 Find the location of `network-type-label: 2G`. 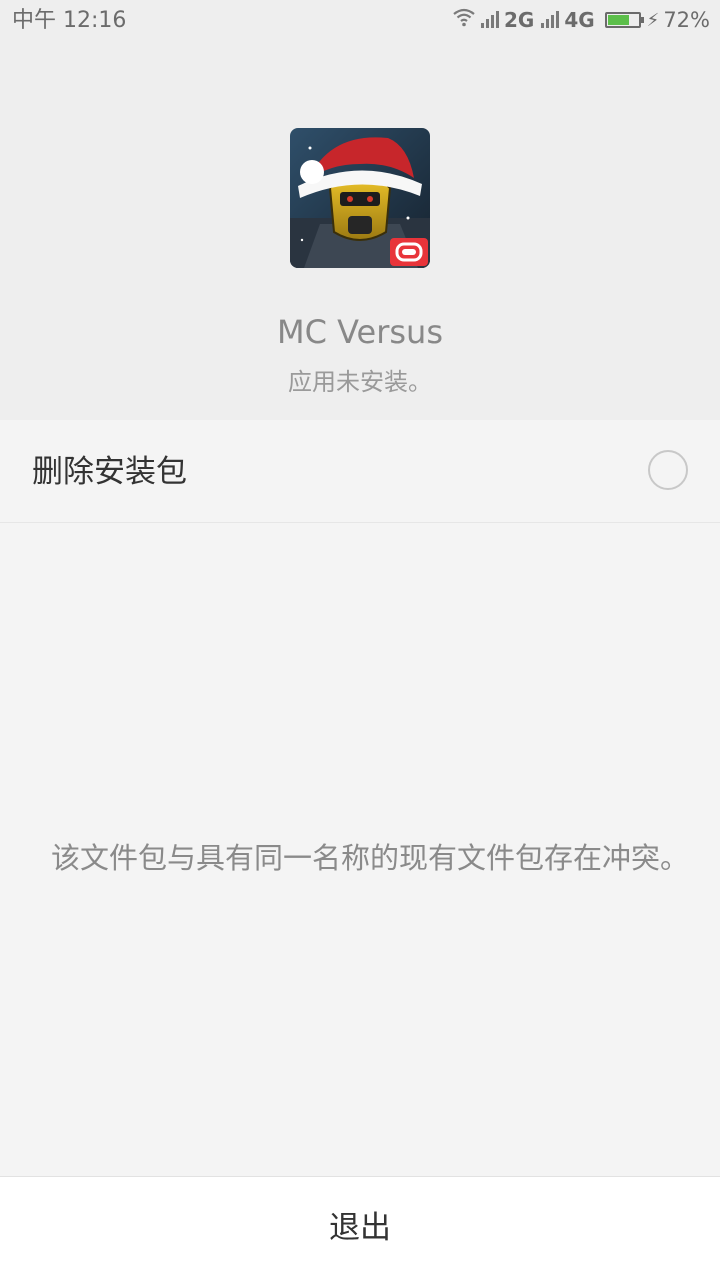

network-type-label: 2G is located at coordinates (519, 20).